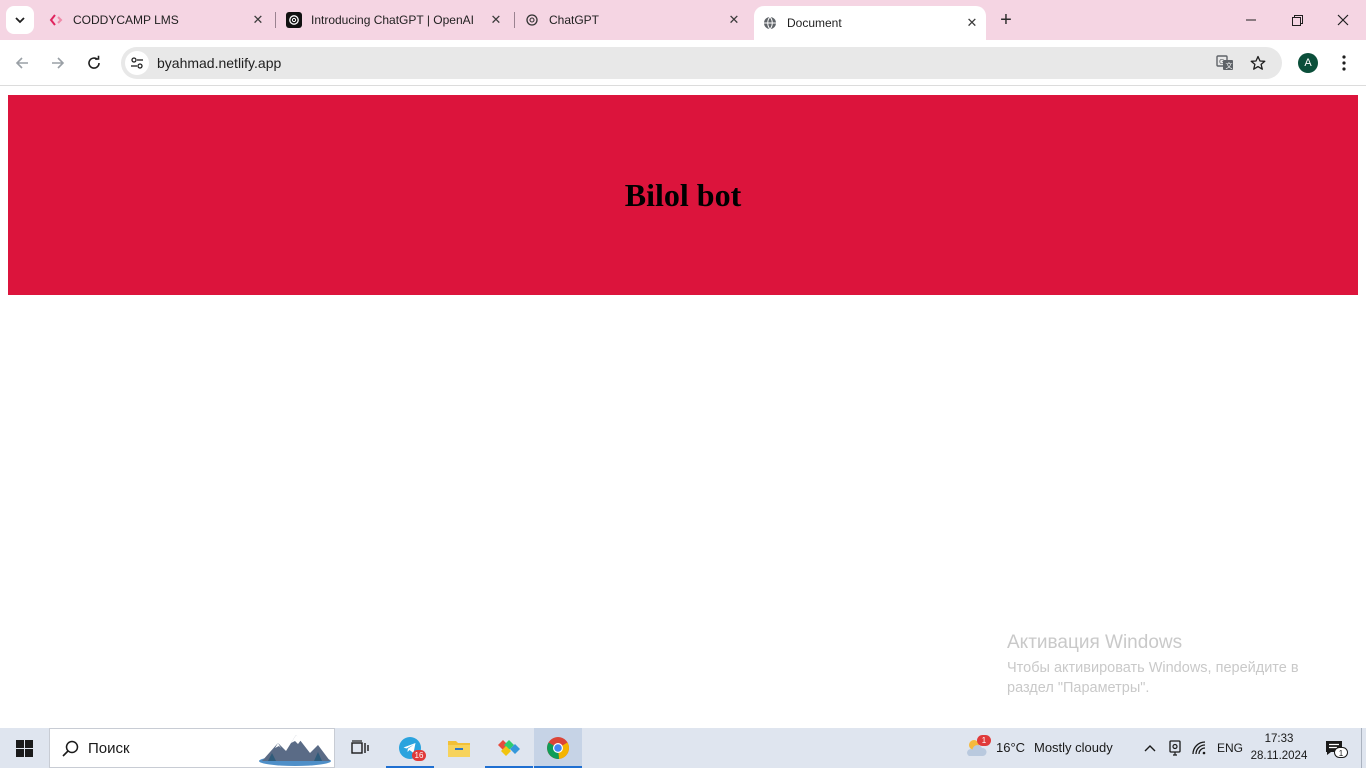 The image size is (1366, 768). I want to click on more-vertical-icon, so click(1344, 63).